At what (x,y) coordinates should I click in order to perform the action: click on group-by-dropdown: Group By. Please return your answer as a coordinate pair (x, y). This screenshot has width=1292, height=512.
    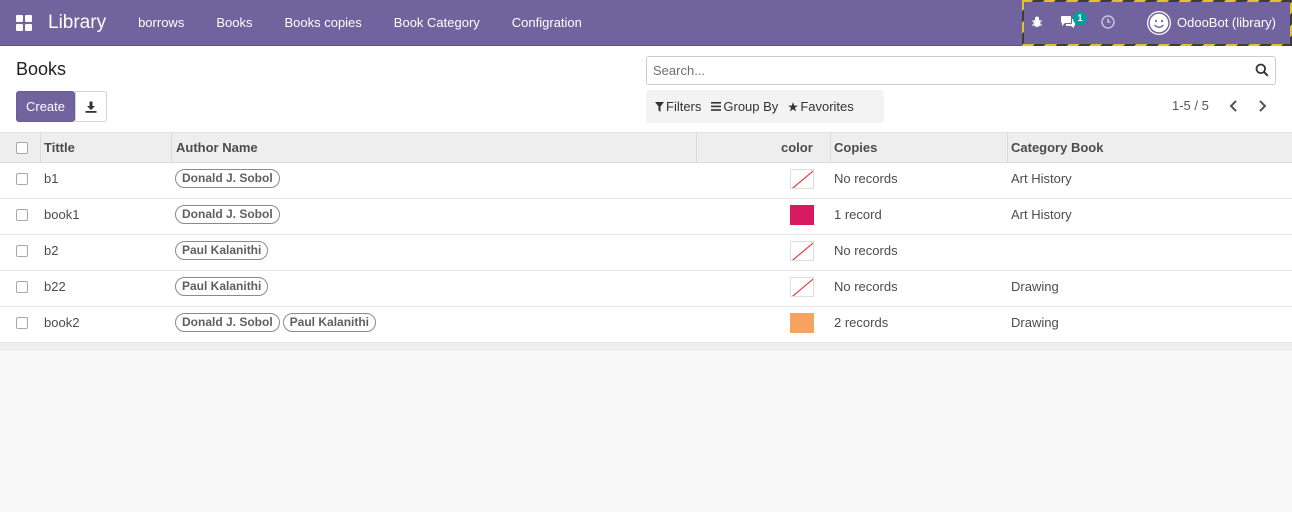
    Looking at the image, I should click on (744, 106).